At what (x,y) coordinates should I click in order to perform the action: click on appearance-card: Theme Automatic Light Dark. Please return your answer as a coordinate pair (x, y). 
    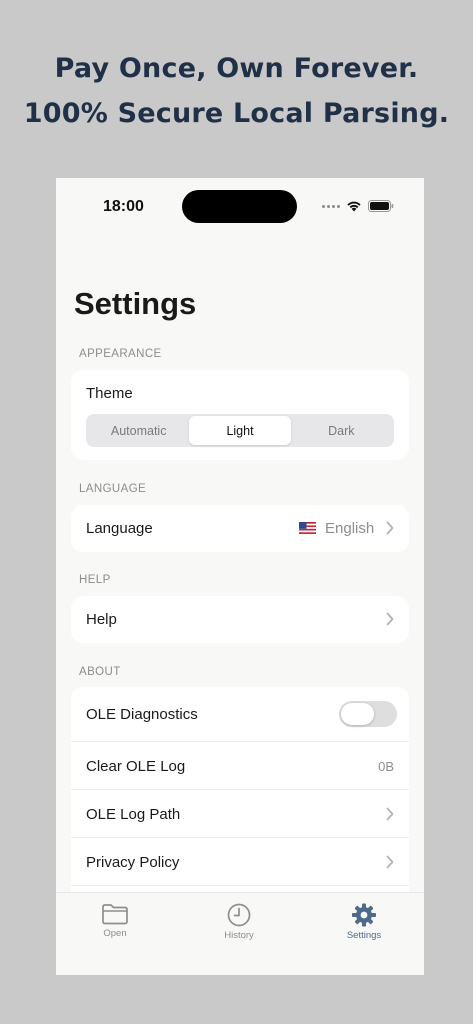
    Looking at the image, I should click on (240, 415).